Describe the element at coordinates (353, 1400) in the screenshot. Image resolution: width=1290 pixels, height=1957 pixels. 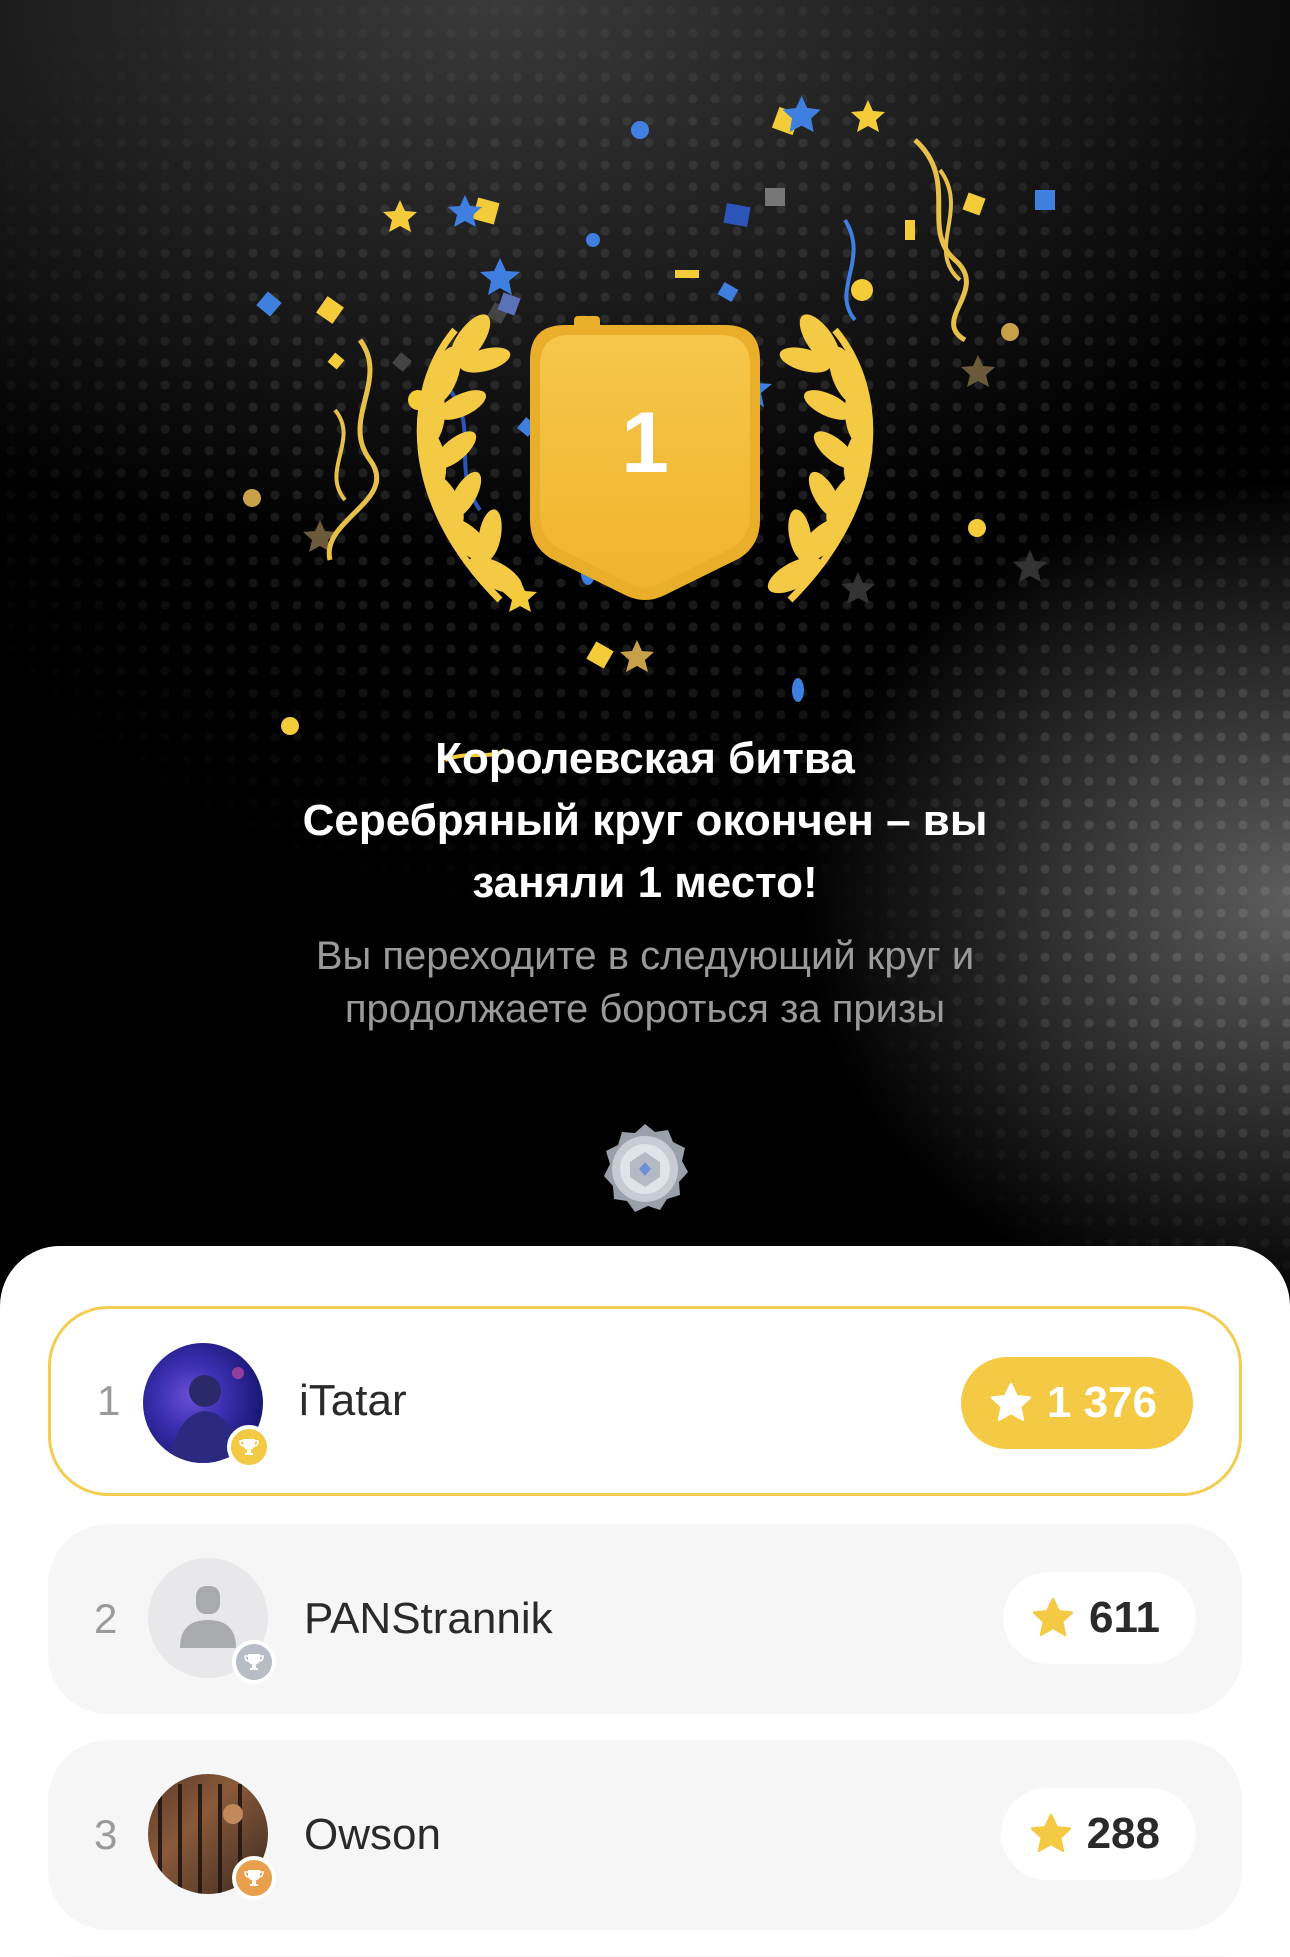
I see `player-name: iTatar` at that location.